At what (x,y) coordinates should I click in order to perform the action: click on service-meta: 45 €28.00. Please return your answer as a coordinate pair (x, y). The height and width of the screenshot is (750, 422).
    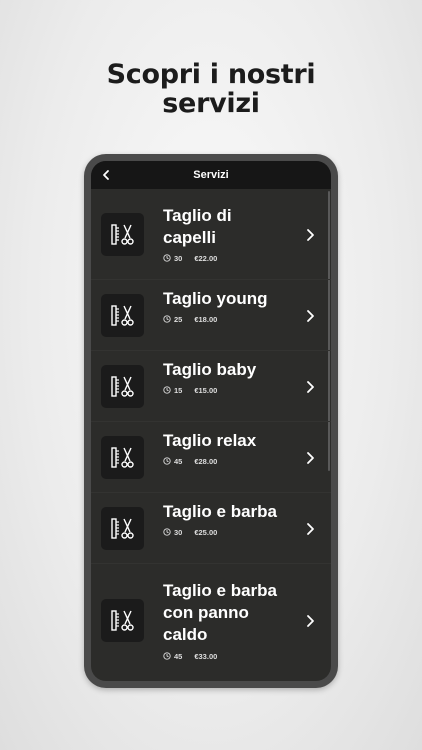
    Looking at the image, I should click on (190, 461).